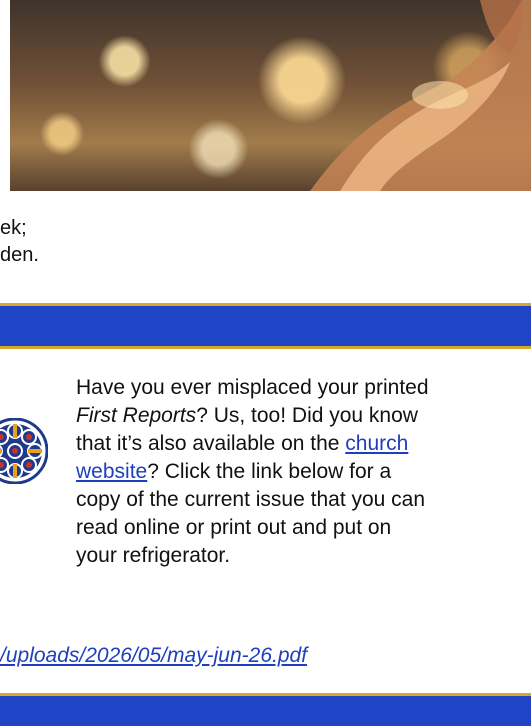  I want to click on blurb-line: First Reports? Us, too! Did you know, so click(301, 416).